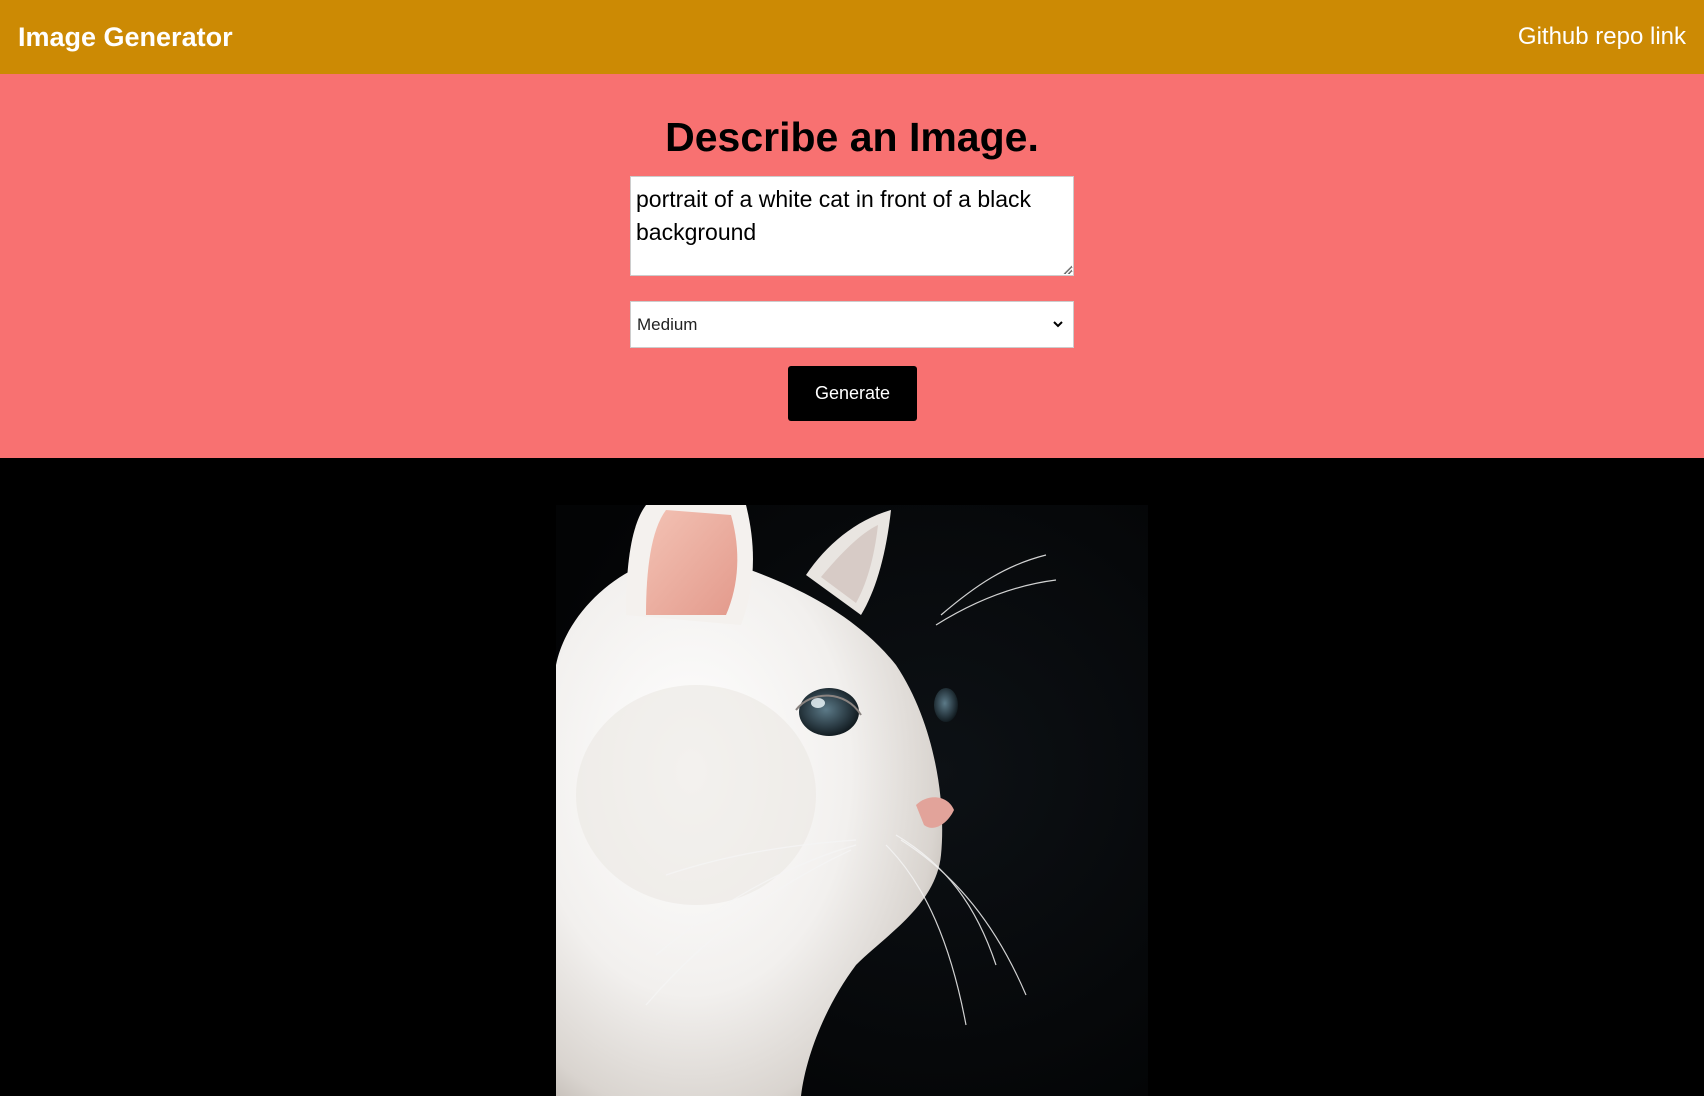 Image resolution: width=1704 pixels, height=1096 pixels. Describe the element at coordinates (1602, 37) in the screenshot. I see `github-repo-link: Github repo link` at that location.